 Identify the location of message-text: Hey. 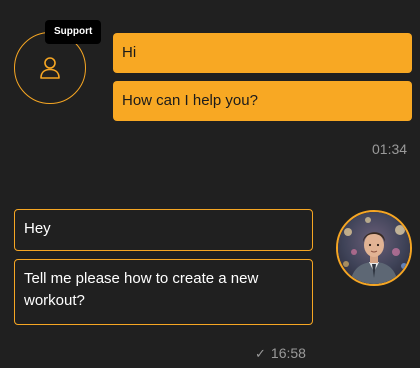
(37, 228).